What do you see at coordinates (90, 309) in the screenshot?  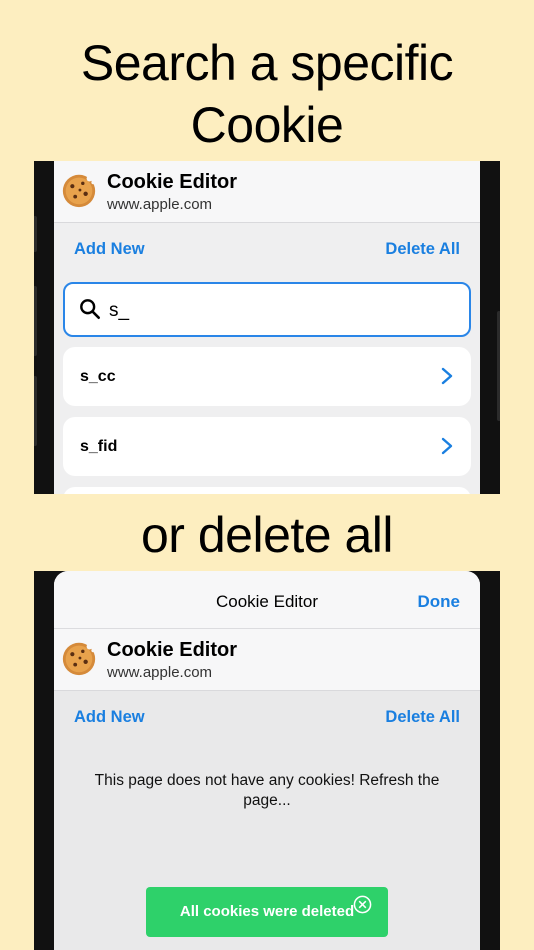 I see `search-icon` at bounding box center [90, 309].